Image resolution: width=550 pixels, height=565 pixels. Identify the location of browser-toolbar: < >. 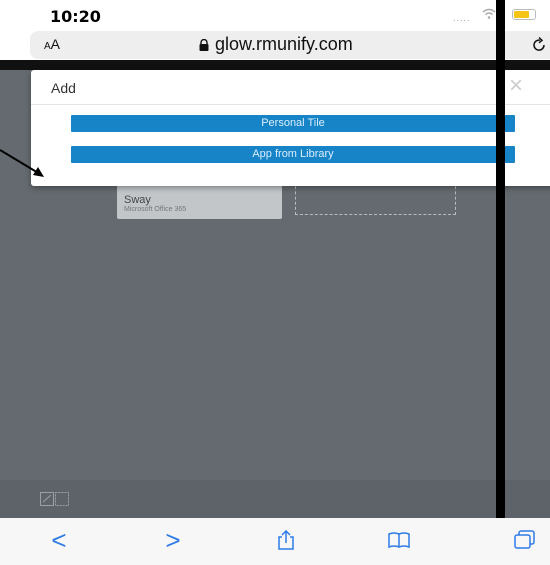
(275, 541).